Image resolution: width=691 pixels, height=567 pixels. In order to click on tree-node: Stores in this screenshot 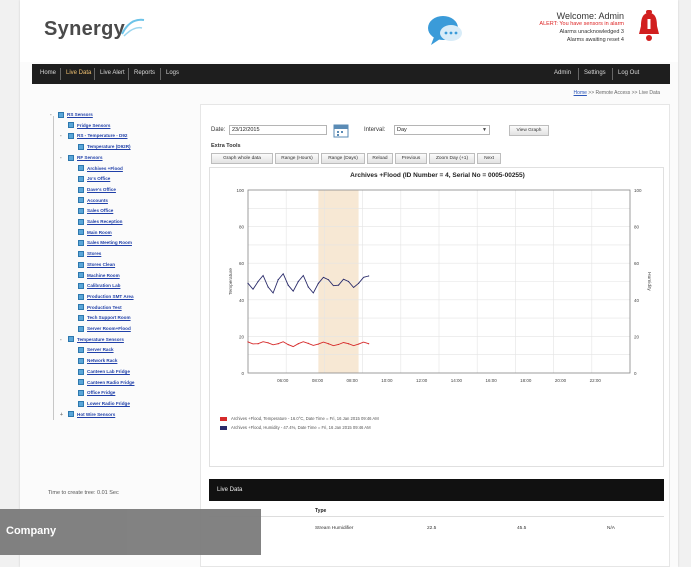, I will do `click(85, 253)`.